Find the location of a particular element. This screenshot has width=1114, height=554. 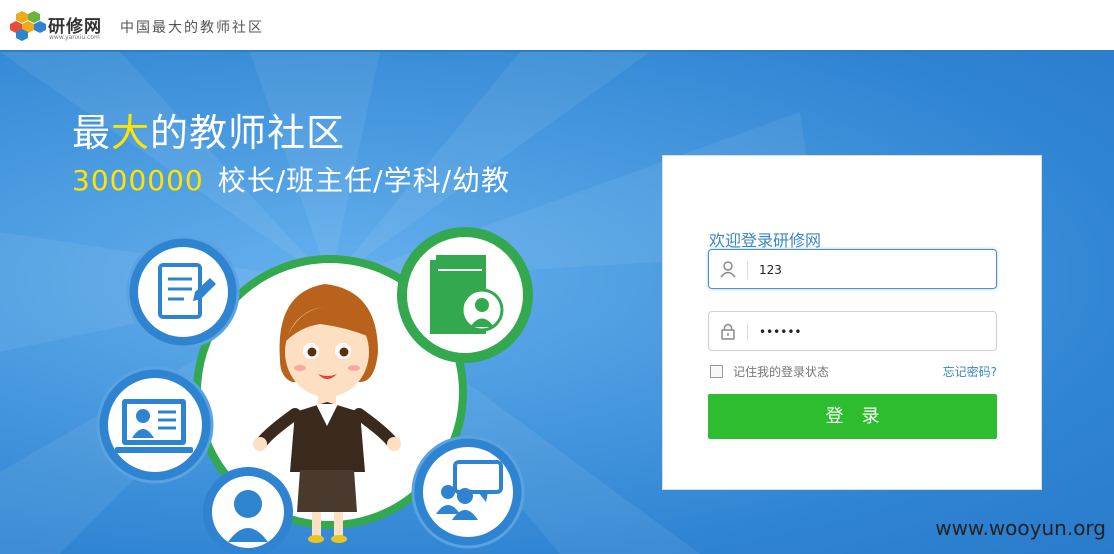

login-button: 登 录 is located at coordinates (852, 416).